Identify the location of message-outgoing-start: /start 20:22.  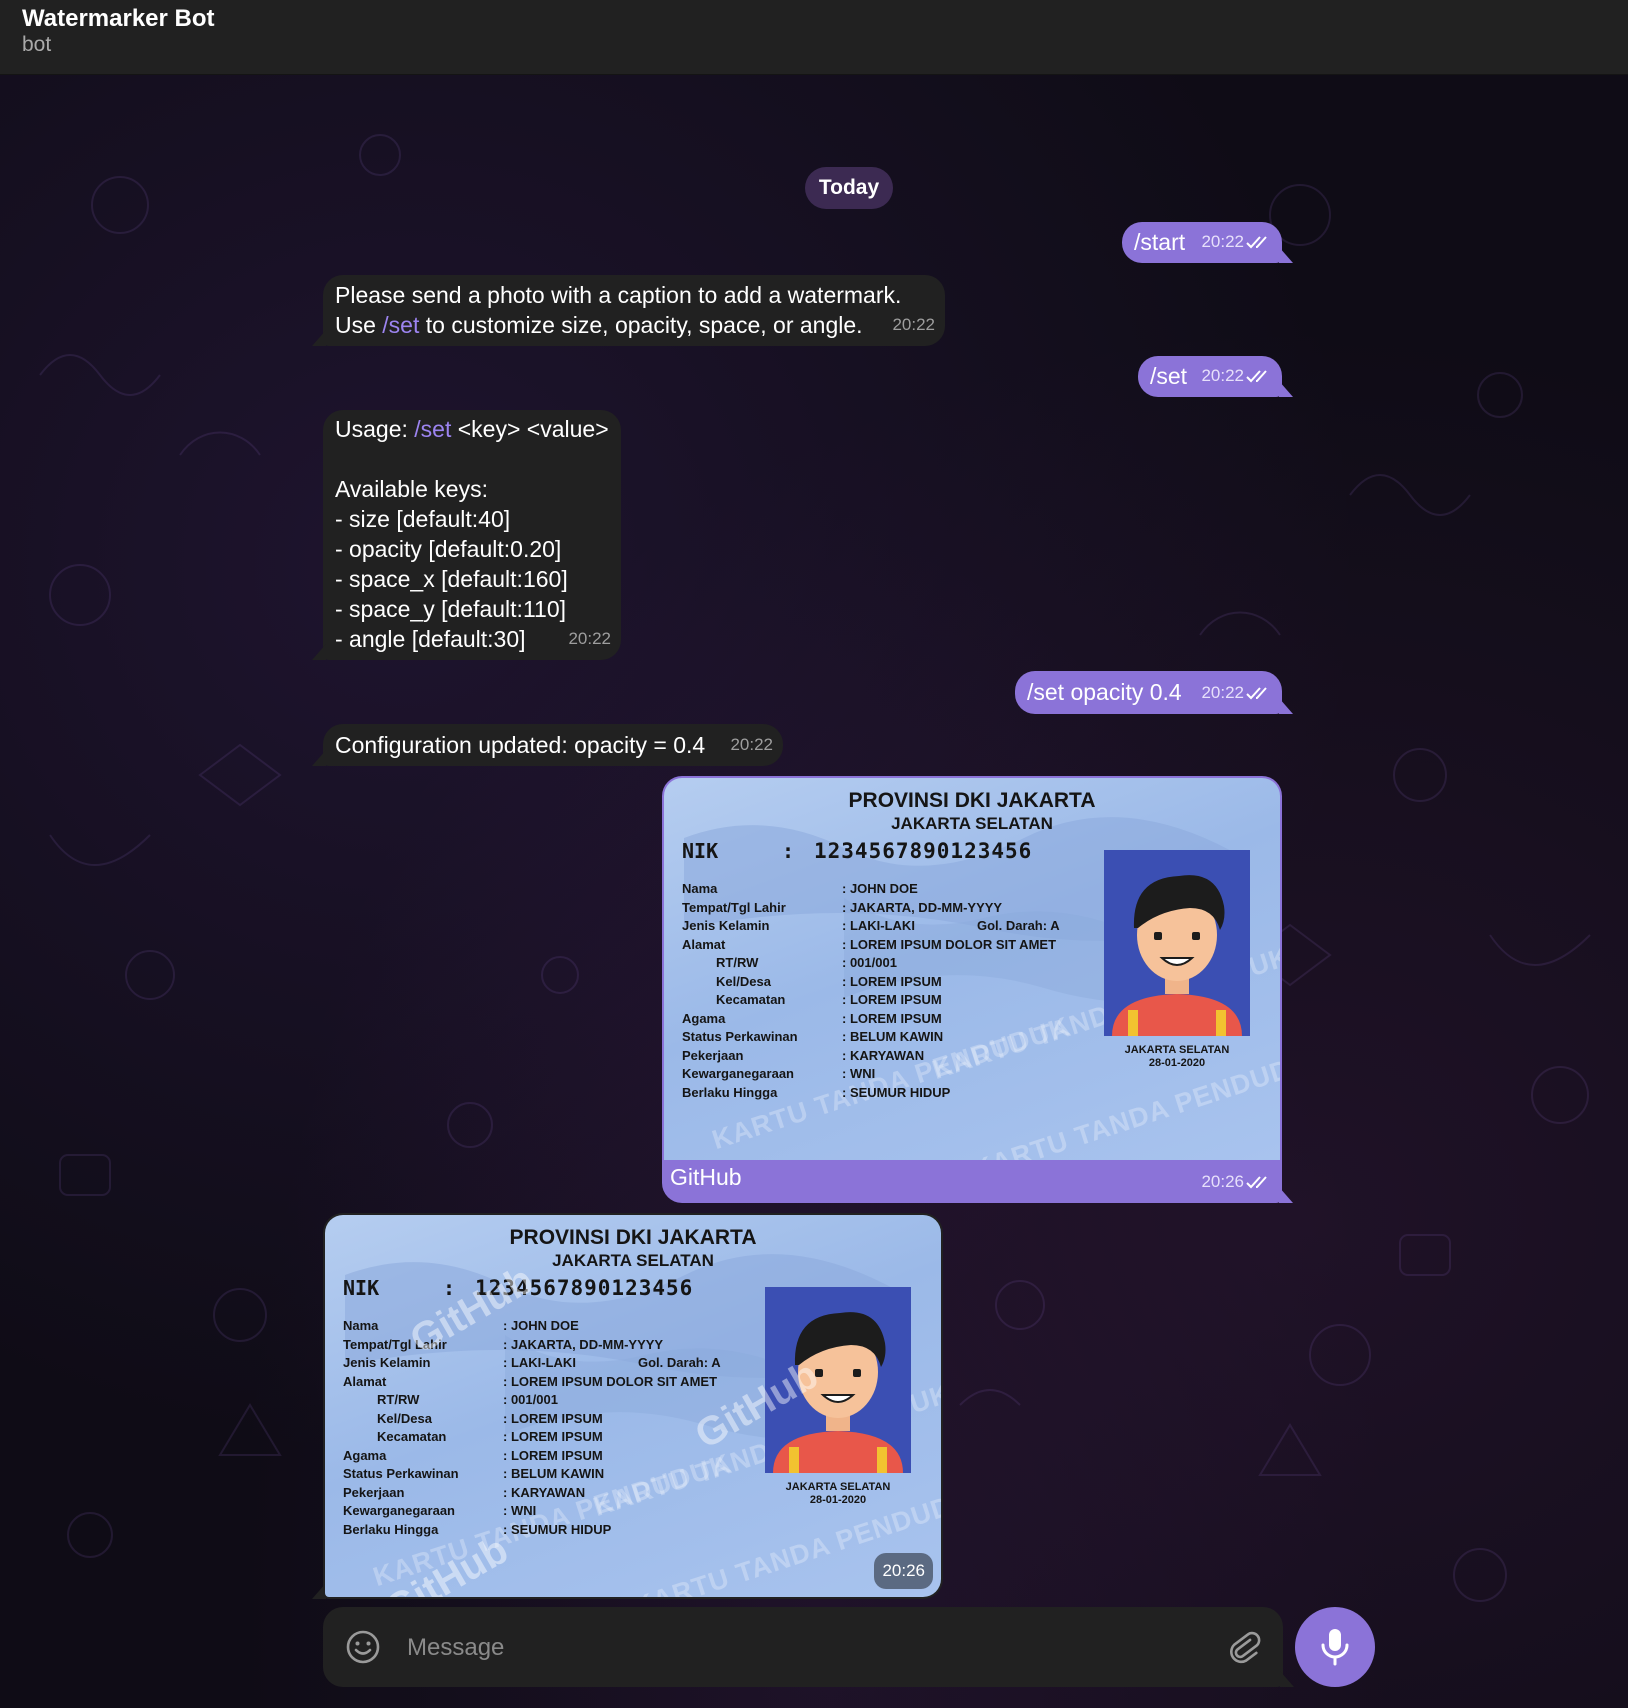
(1202, 242).